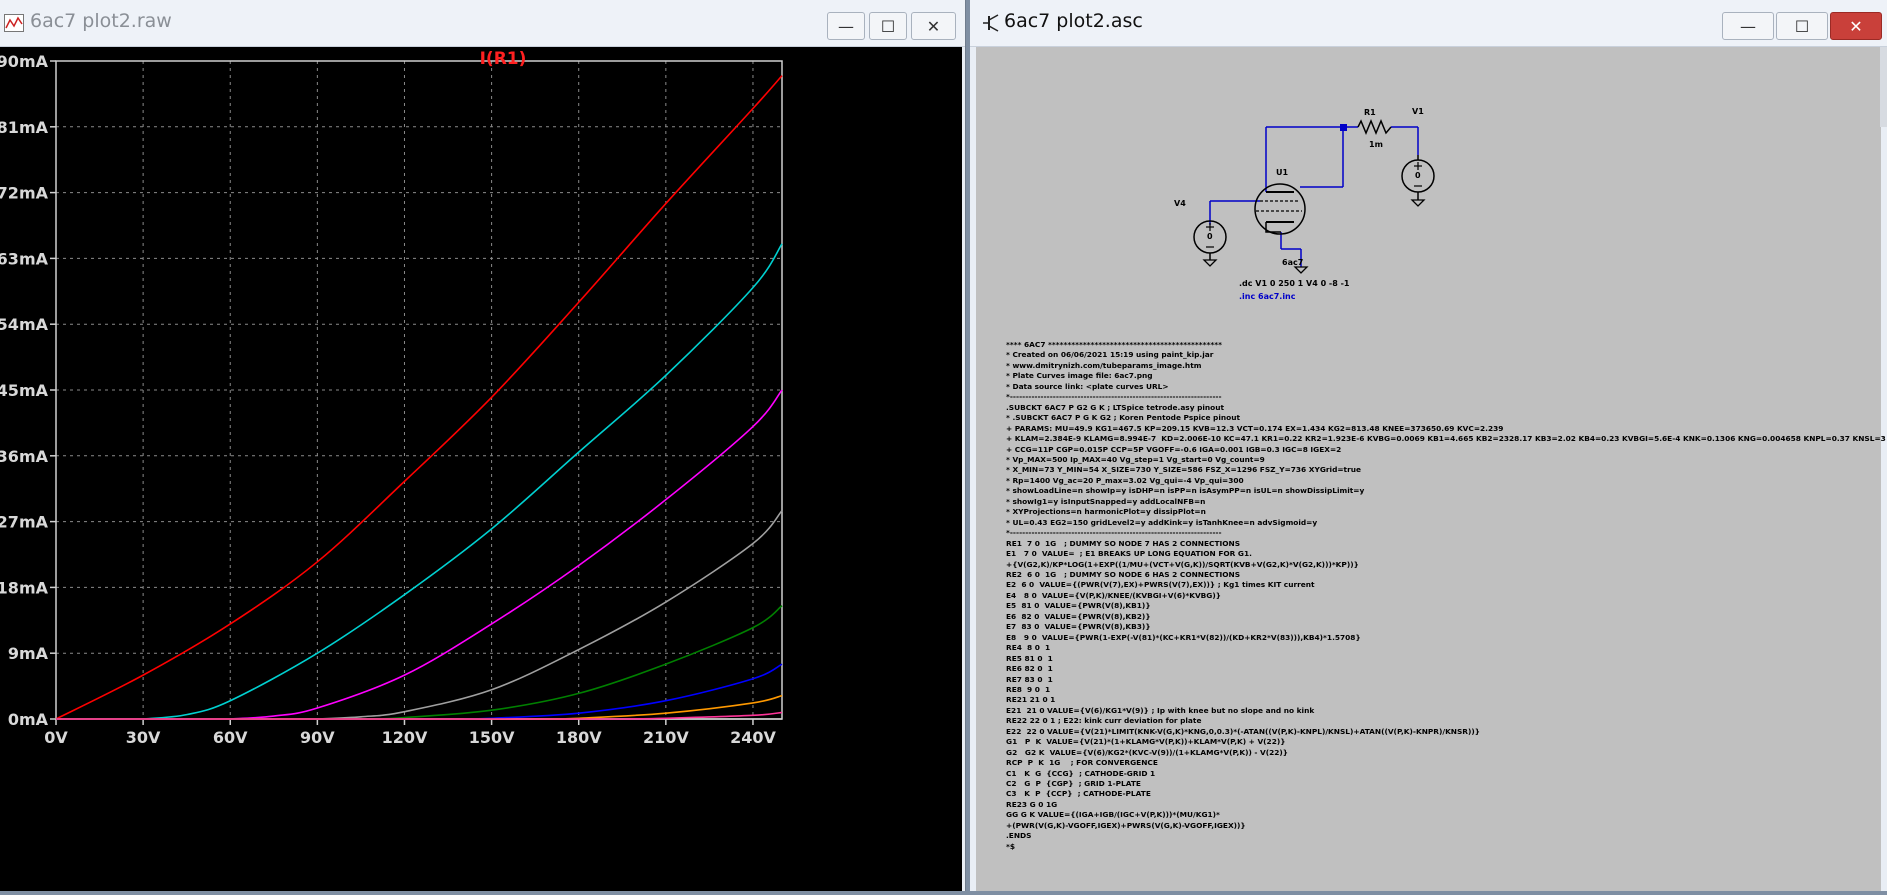 The height and width of the screenshot is (895, 1887). Describe the element at coordinates (14, 23) in the screenshot. I see `waveform-icon` at that location.